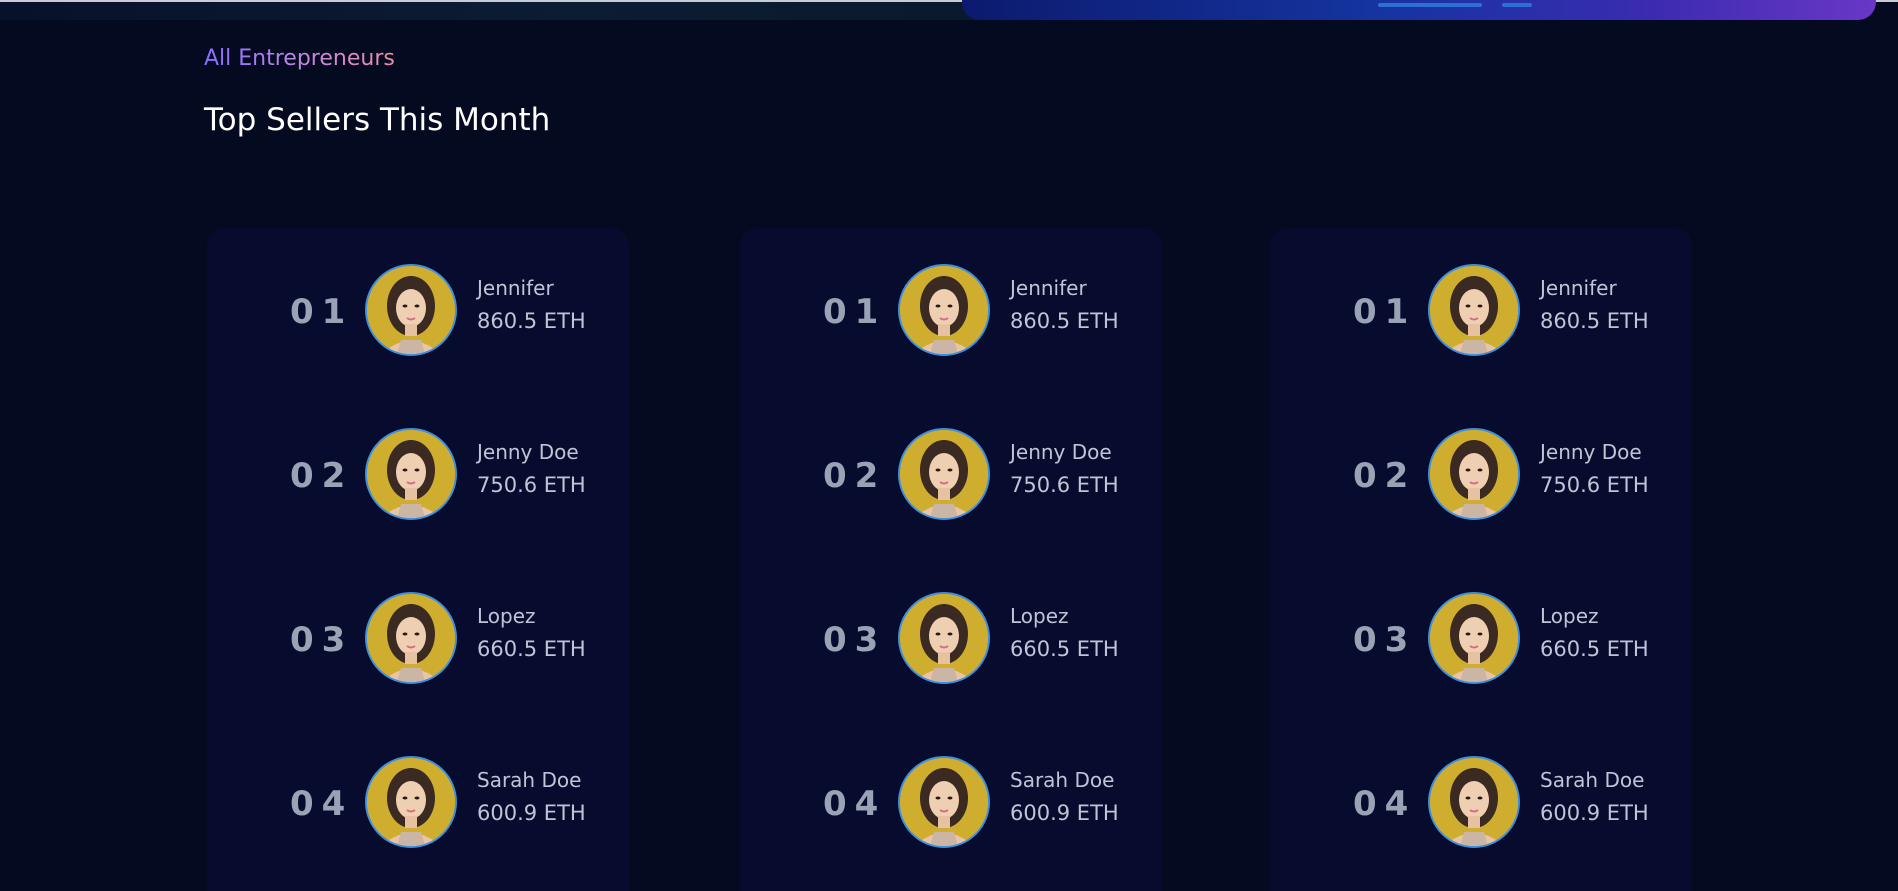 Image resolution: width=1898 pixels, height=891 pixels. Describe the element at coordinates (299, 58) in the screenshot. I see `section-eyebrow: All Entrepreneurs` at that location.